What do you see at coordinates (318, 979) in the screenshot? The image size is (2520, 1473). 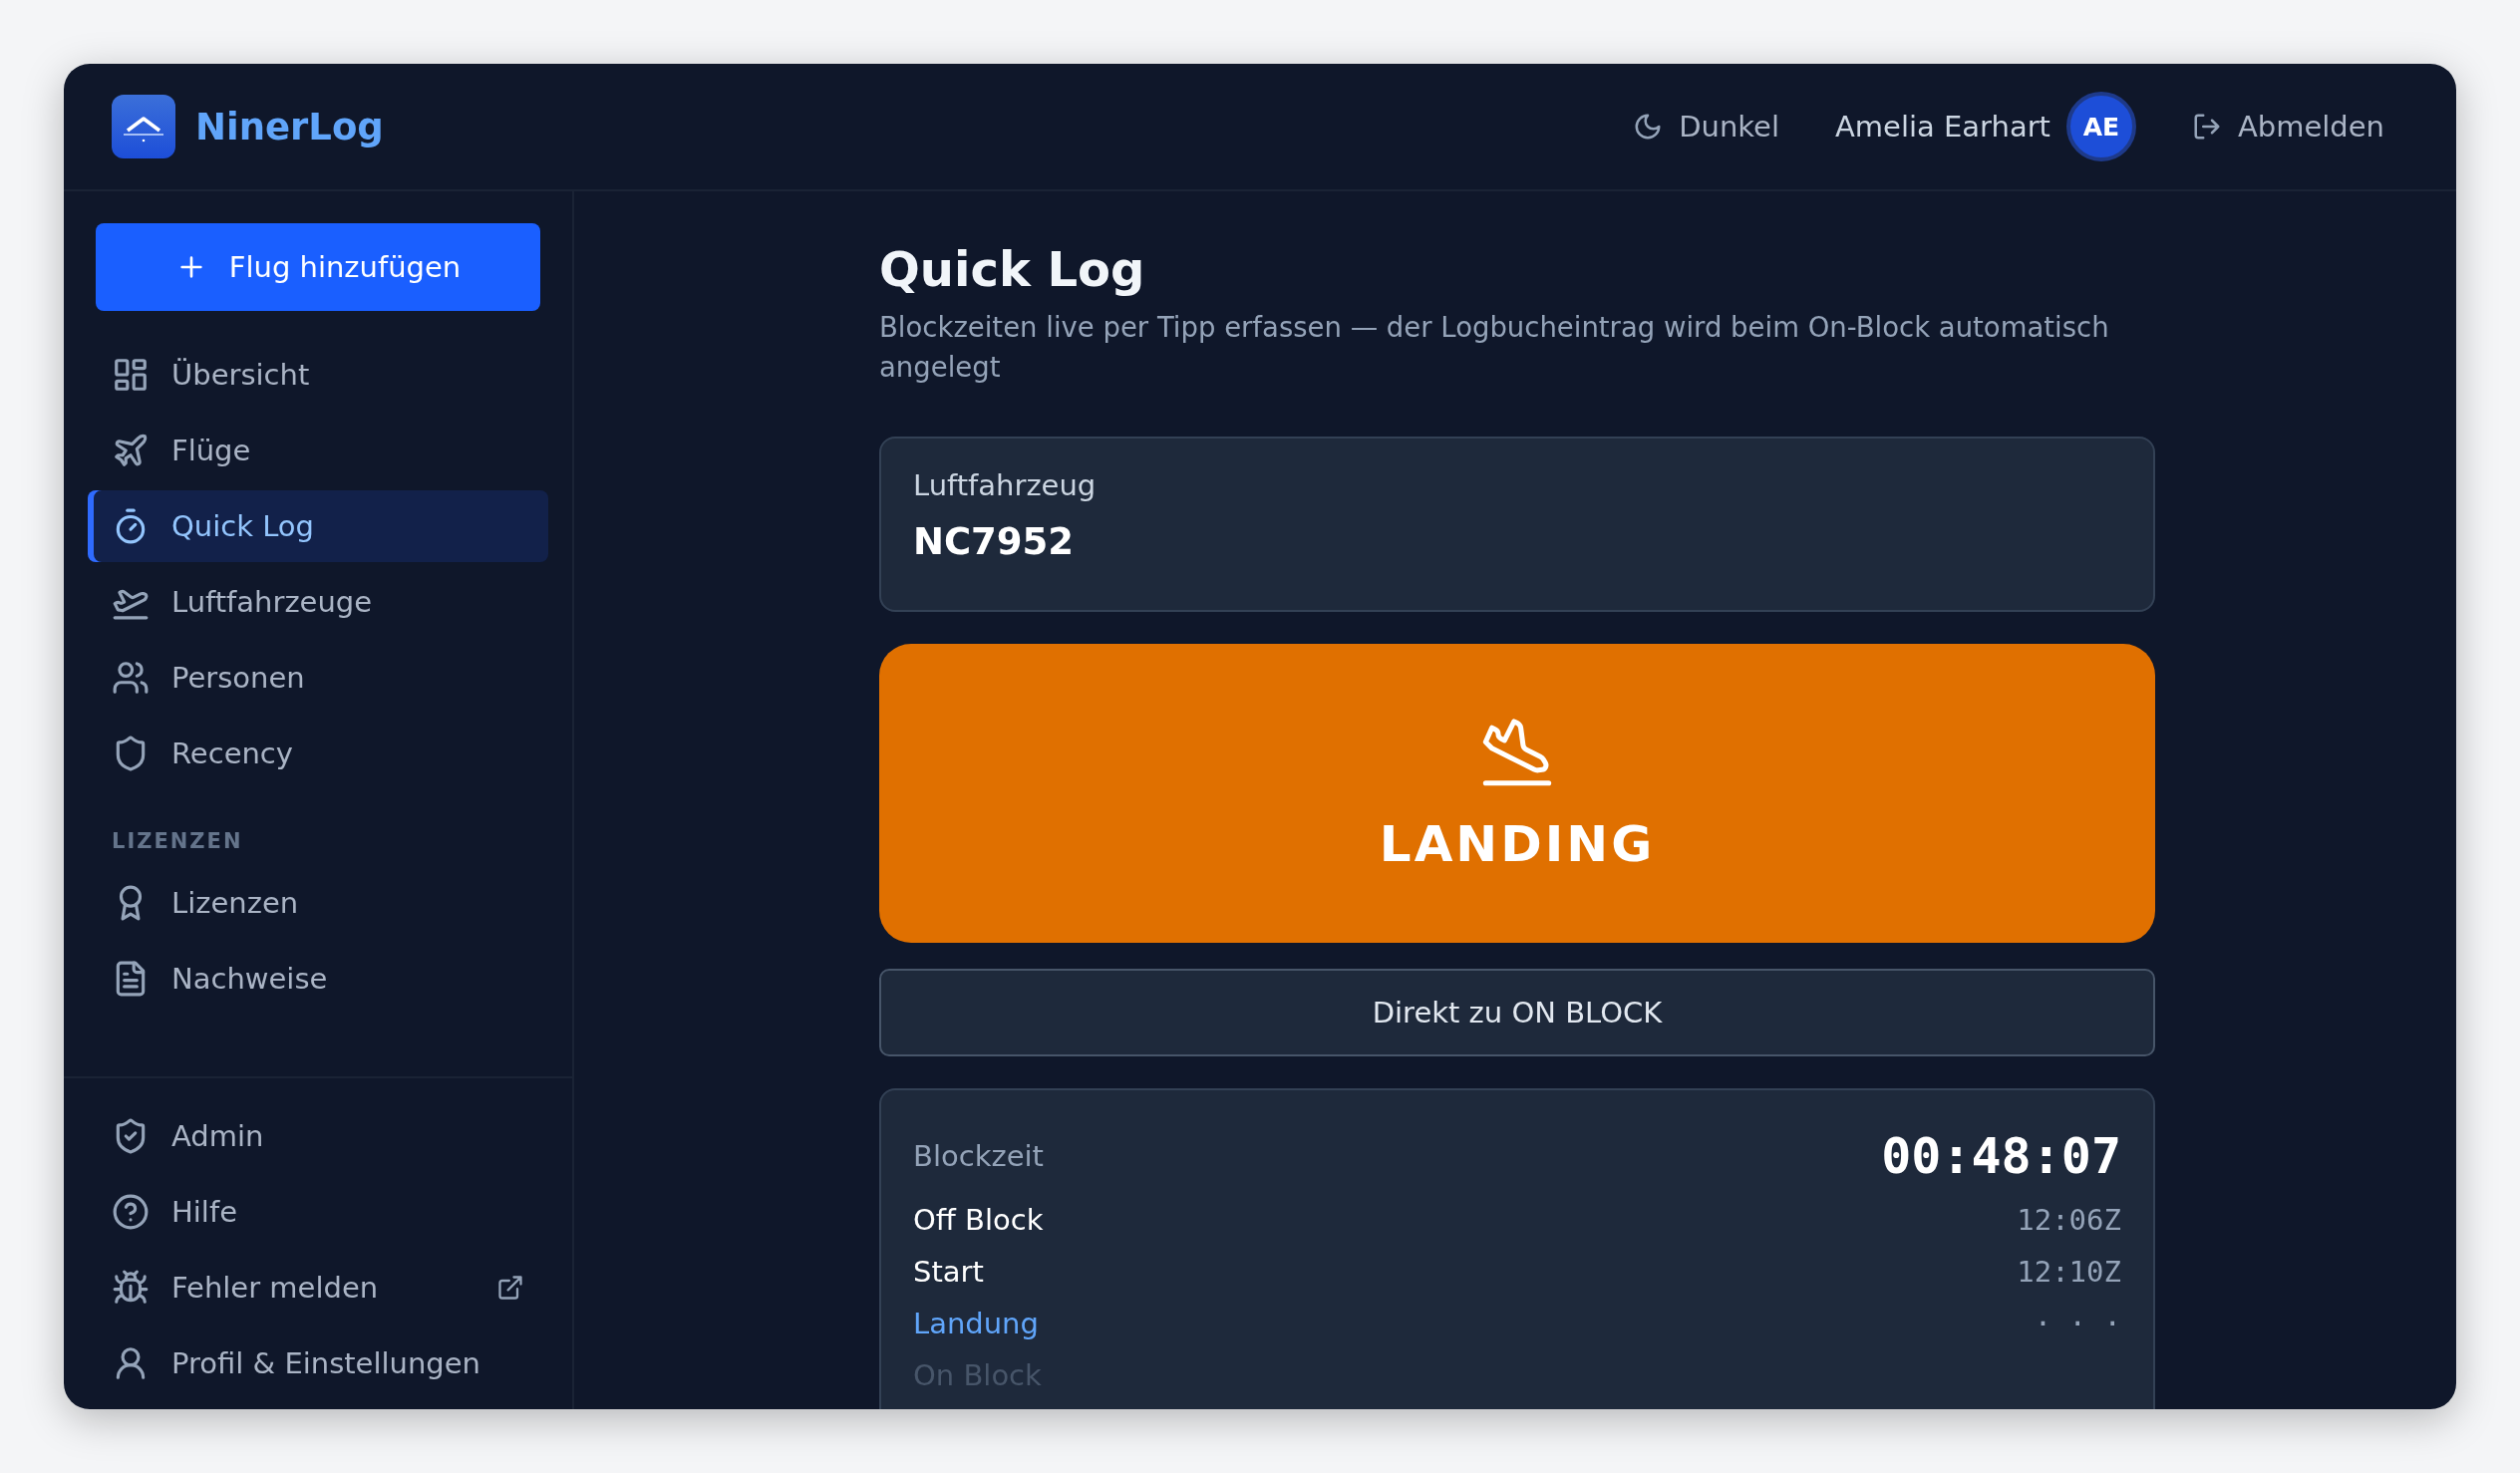 I see `nav-item: Nachweise` at bounding box center [318, 979].